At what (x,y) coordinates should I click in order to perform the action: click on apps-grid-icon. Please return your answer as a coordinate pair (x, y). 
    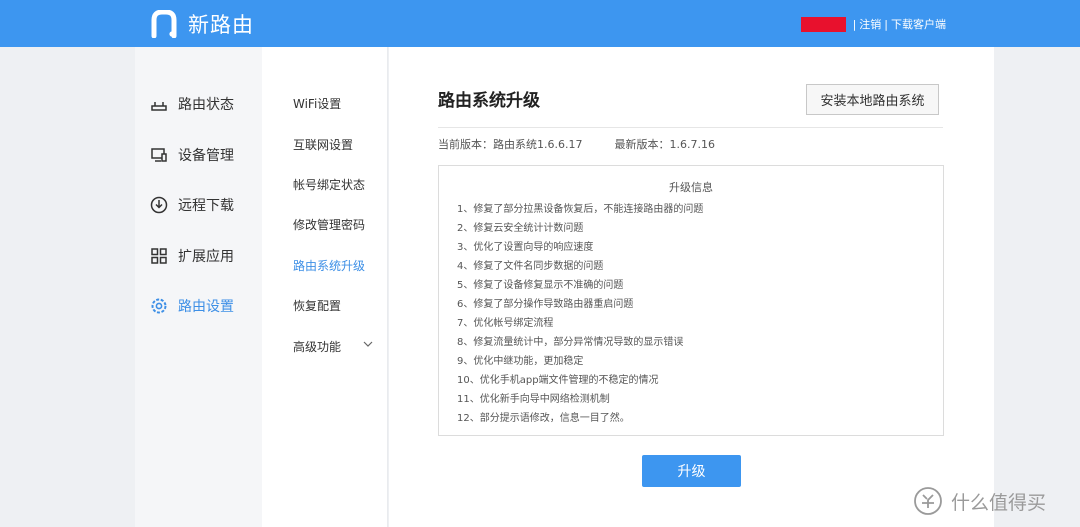
    Looking at the image, I should click on (159, 256).